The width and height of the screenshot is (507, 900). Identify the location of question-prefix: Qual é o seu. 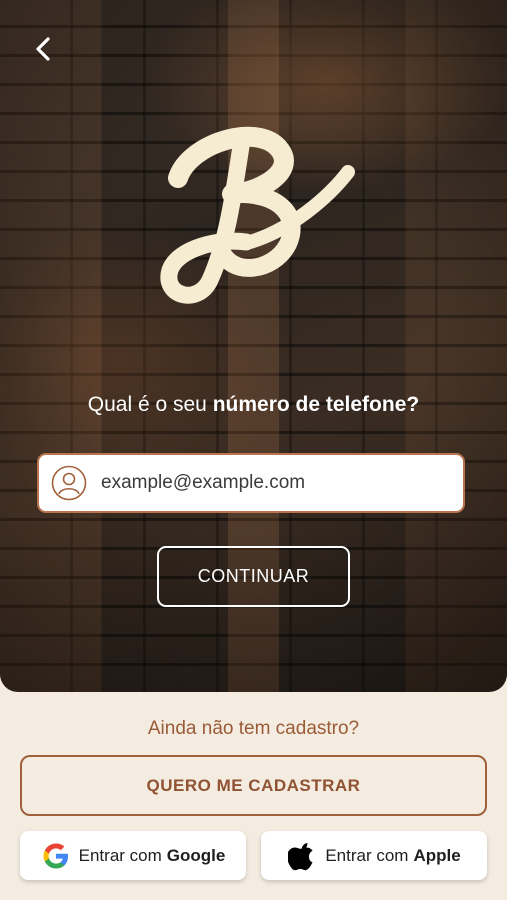
(150, 404).